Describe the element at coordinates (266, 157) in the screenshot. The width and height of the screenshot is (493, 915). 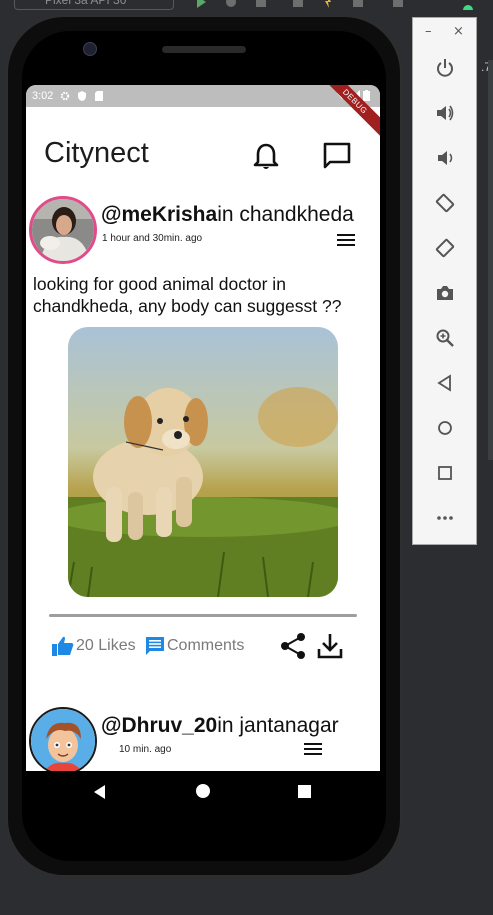
I see `bell-icon` at that location.